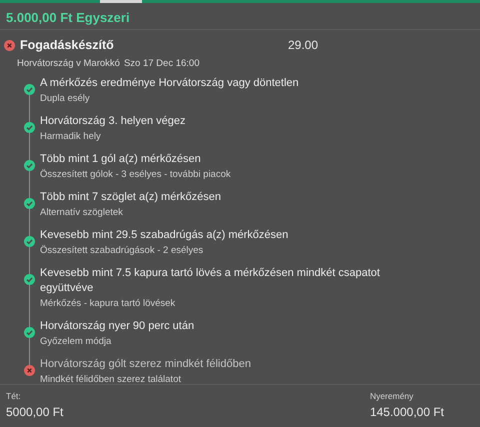 This screenshot has height=427, width=480. Describe the element at coordinates (76, 342) in the screenshot. I see `market-name: Győzelem módja` at that location.